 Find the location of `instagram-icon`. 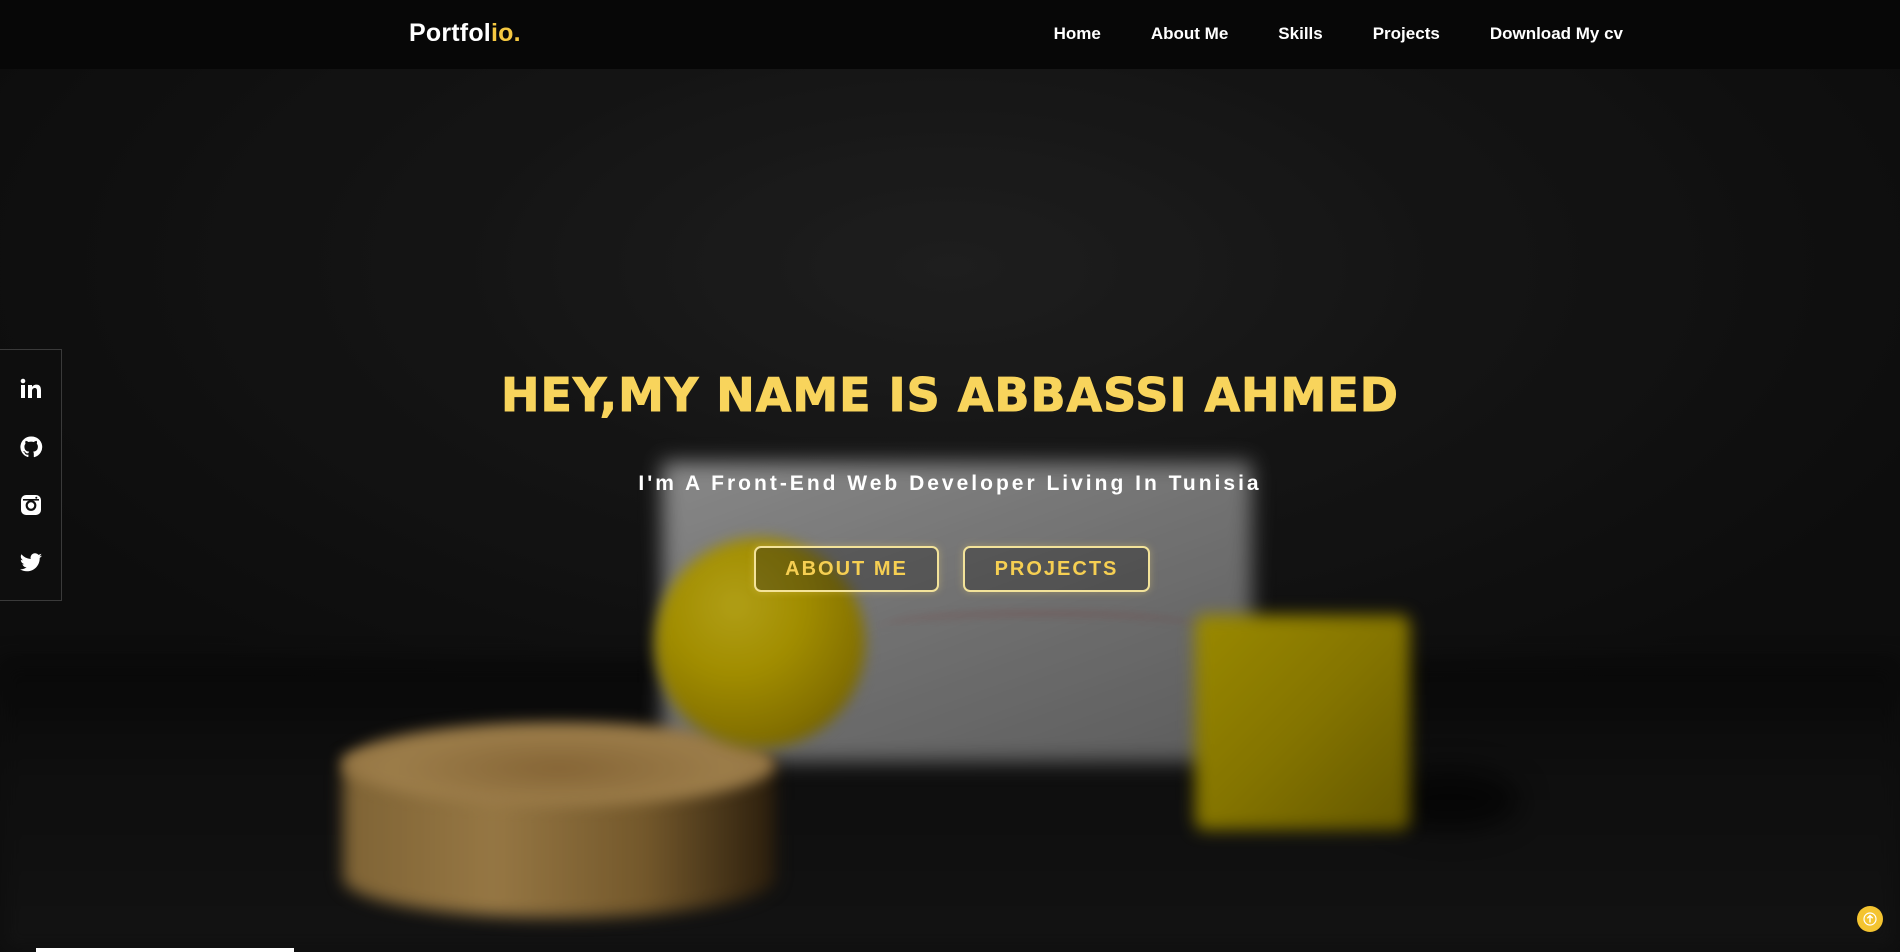

instagram-icon is located at coordinates (31, 505).